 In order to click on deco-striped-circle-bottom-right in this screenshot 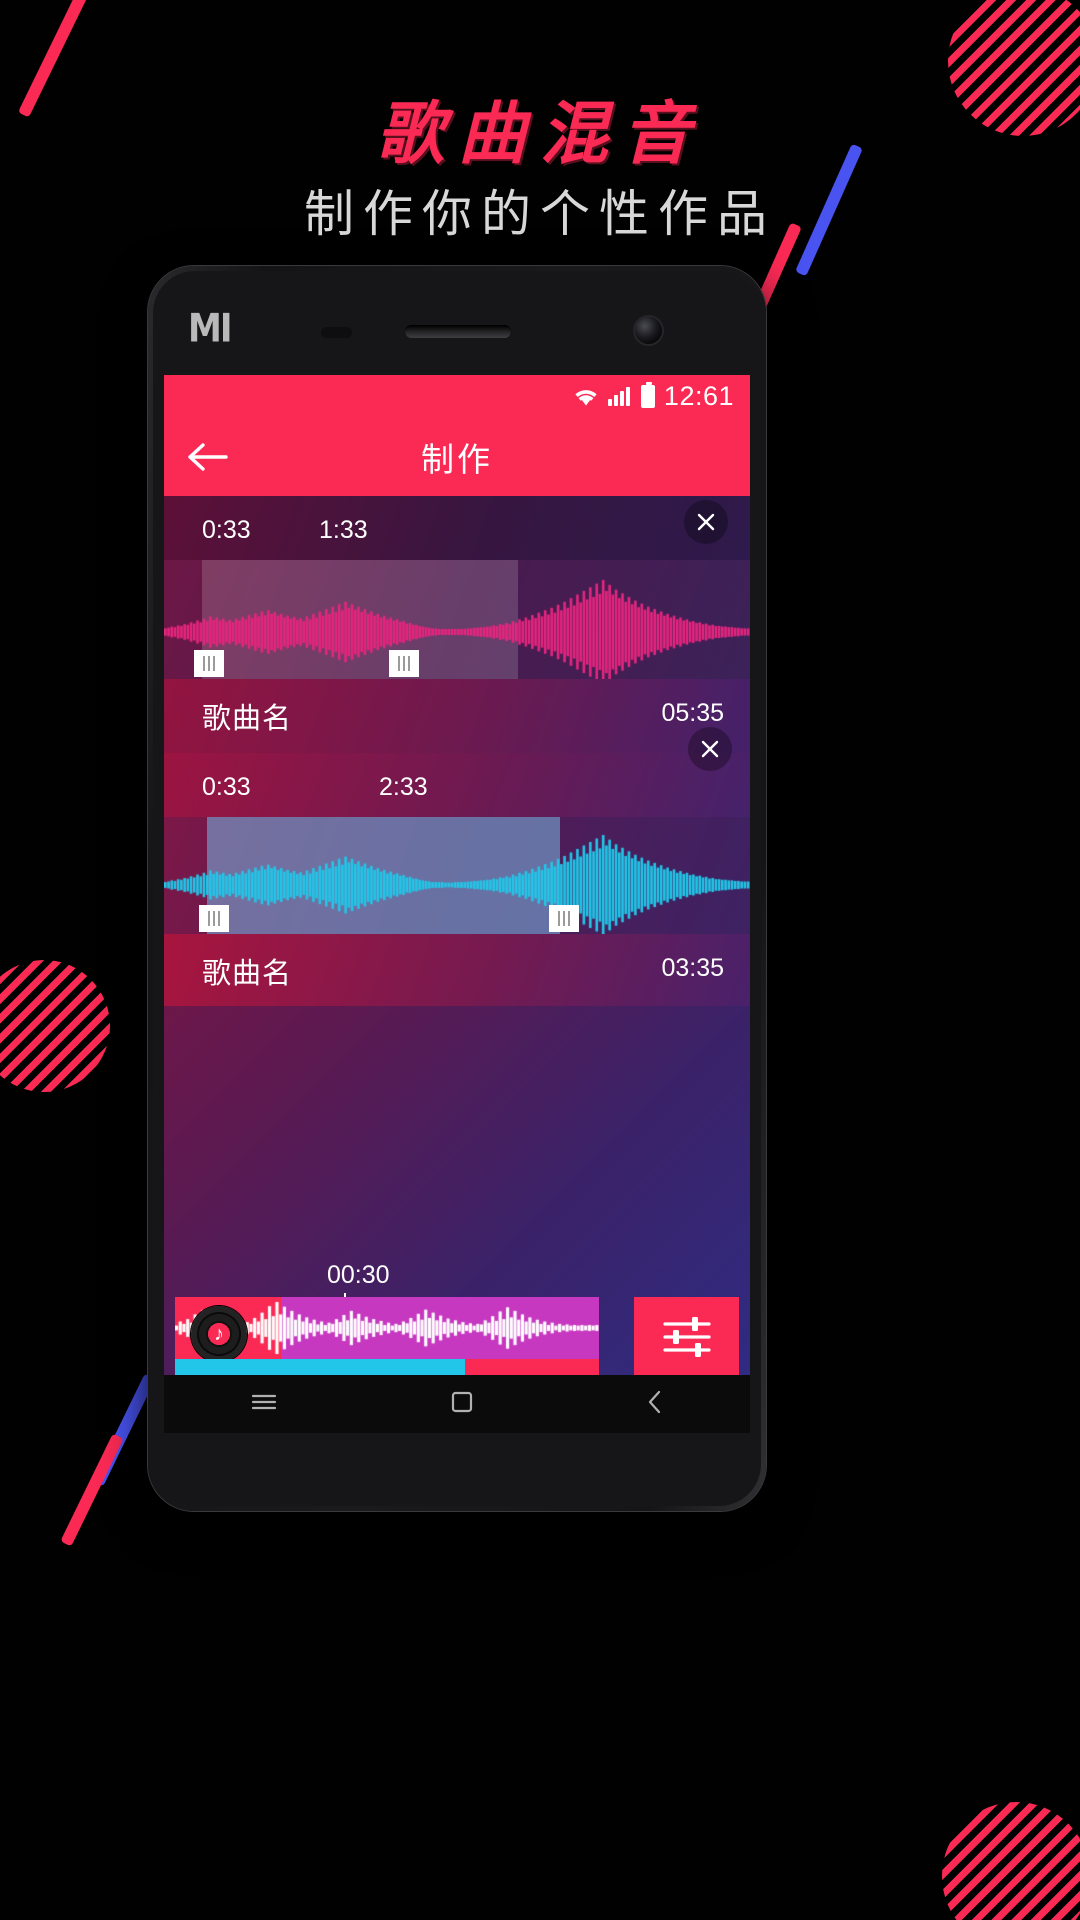, I will do `click(1011, 1861)`.